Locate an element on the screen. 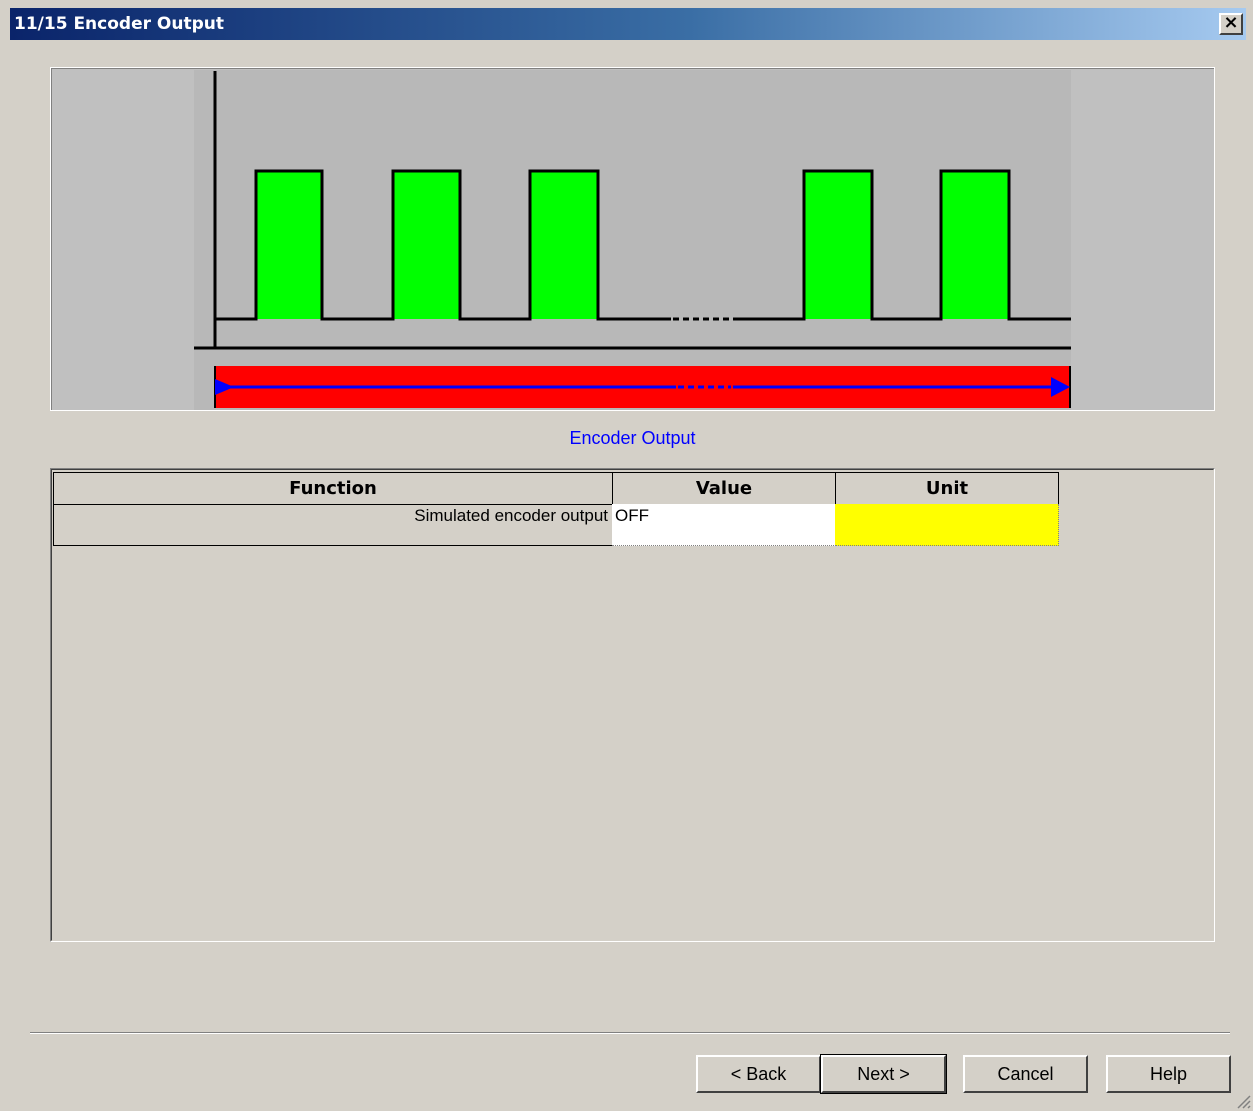 The width and height of the screenshot is (1253, 1111). column-header-unit: Unit is located at coordinates (947, 488).